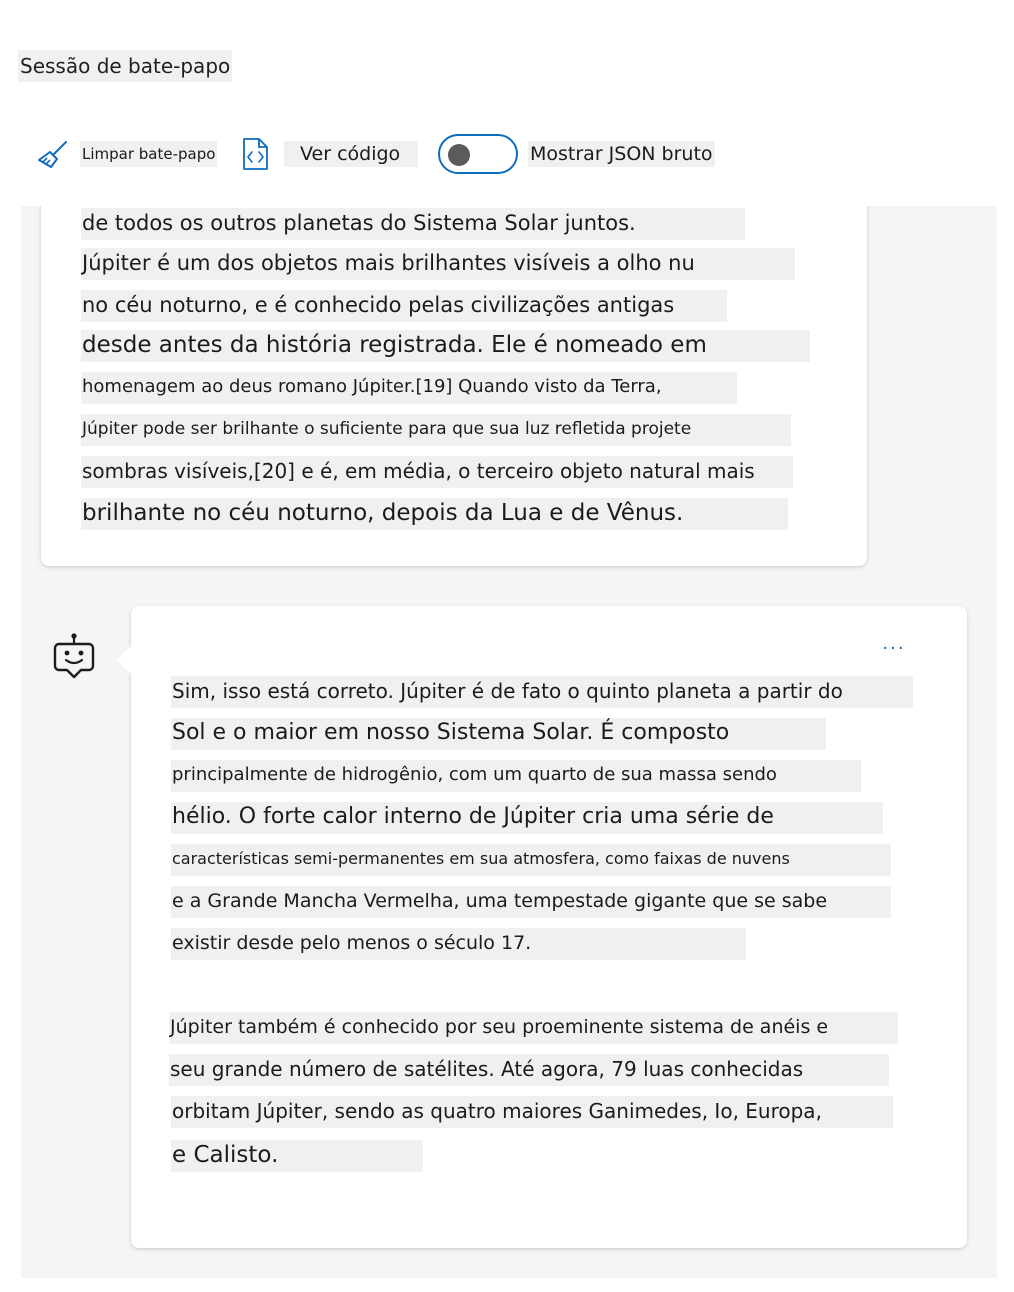  Describe the element at coordinates (124, 660) in the screenshot. I see `bubble-notch` at that location.